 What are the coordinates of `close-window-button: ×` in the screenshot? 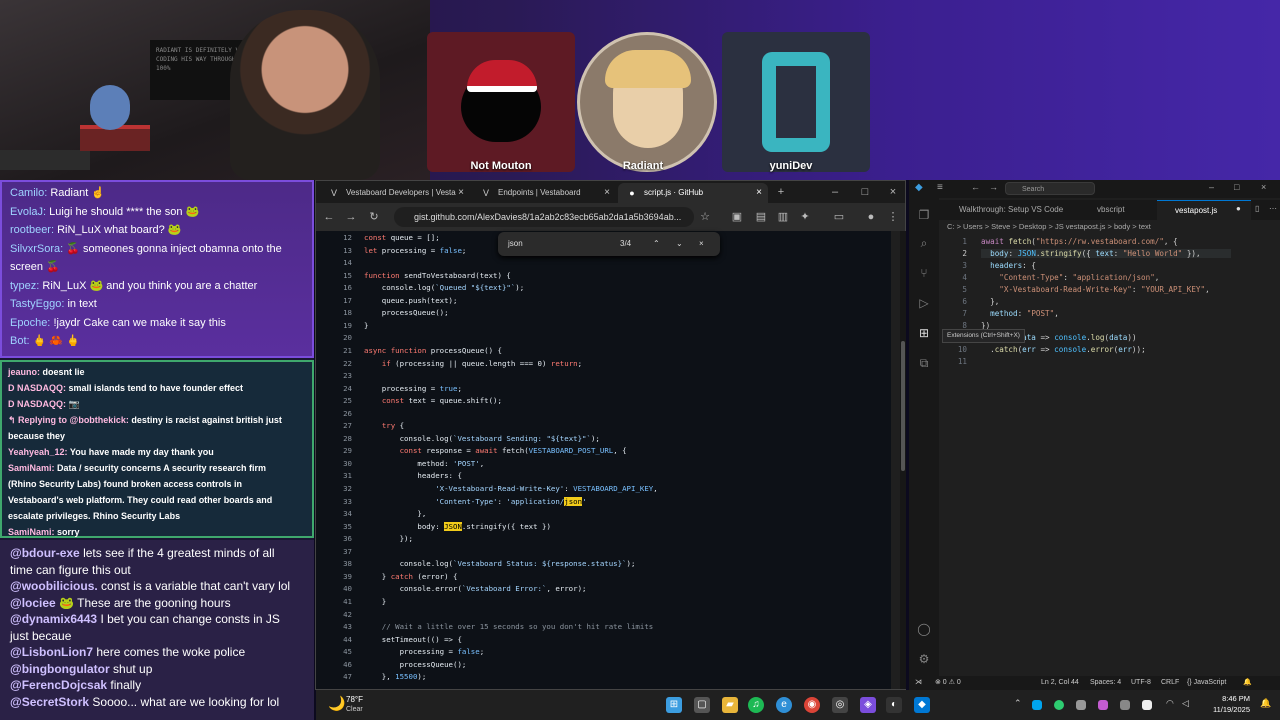 It's located at (893, 192).